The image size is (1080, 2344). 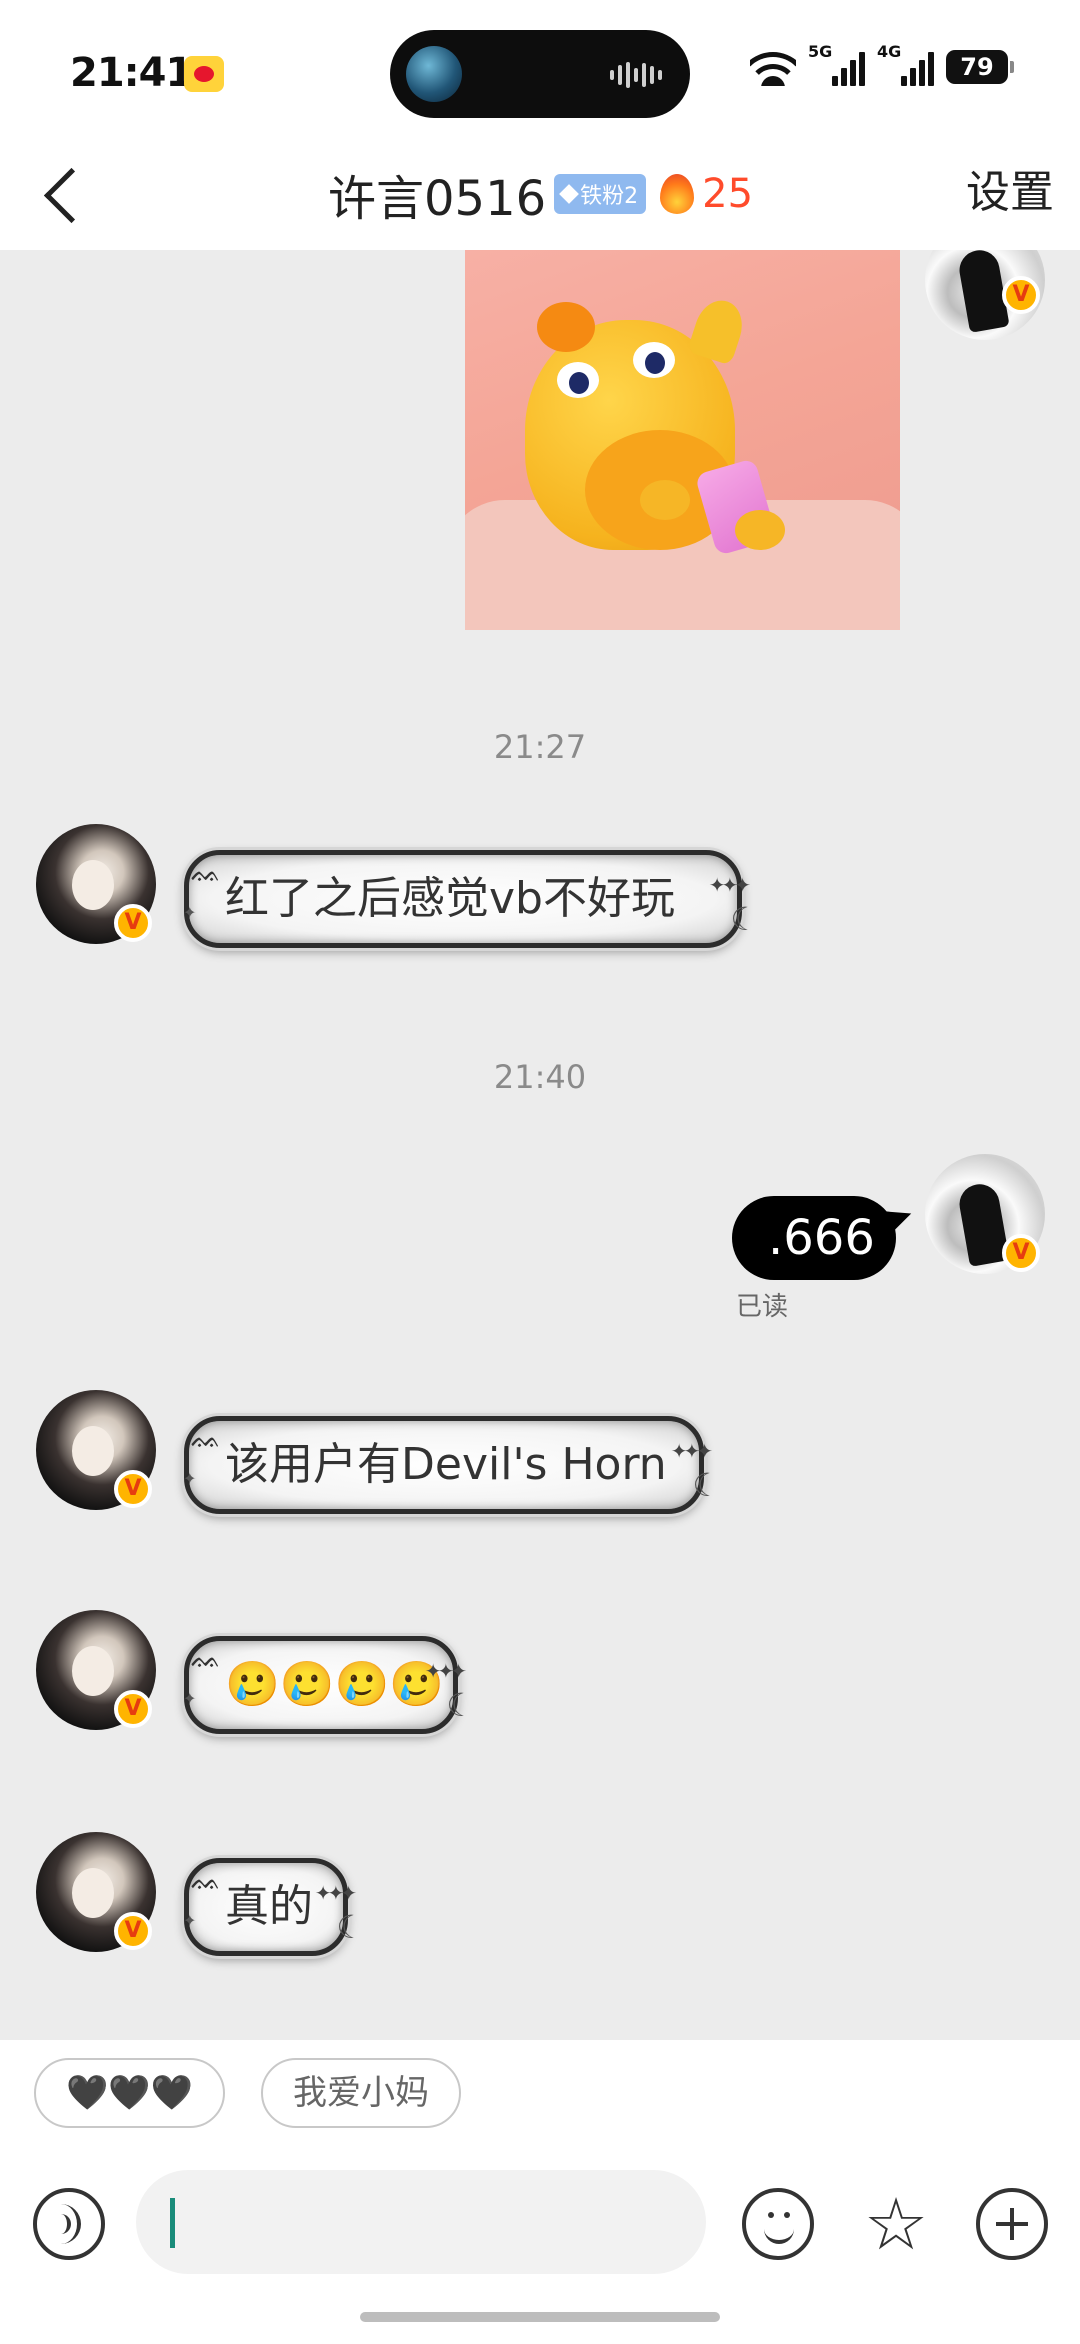 What do you see at coordinates (896, 2224) in the screenshot?
I see `sticker-star-icon: ☆` at bounding box center [896, 2224].